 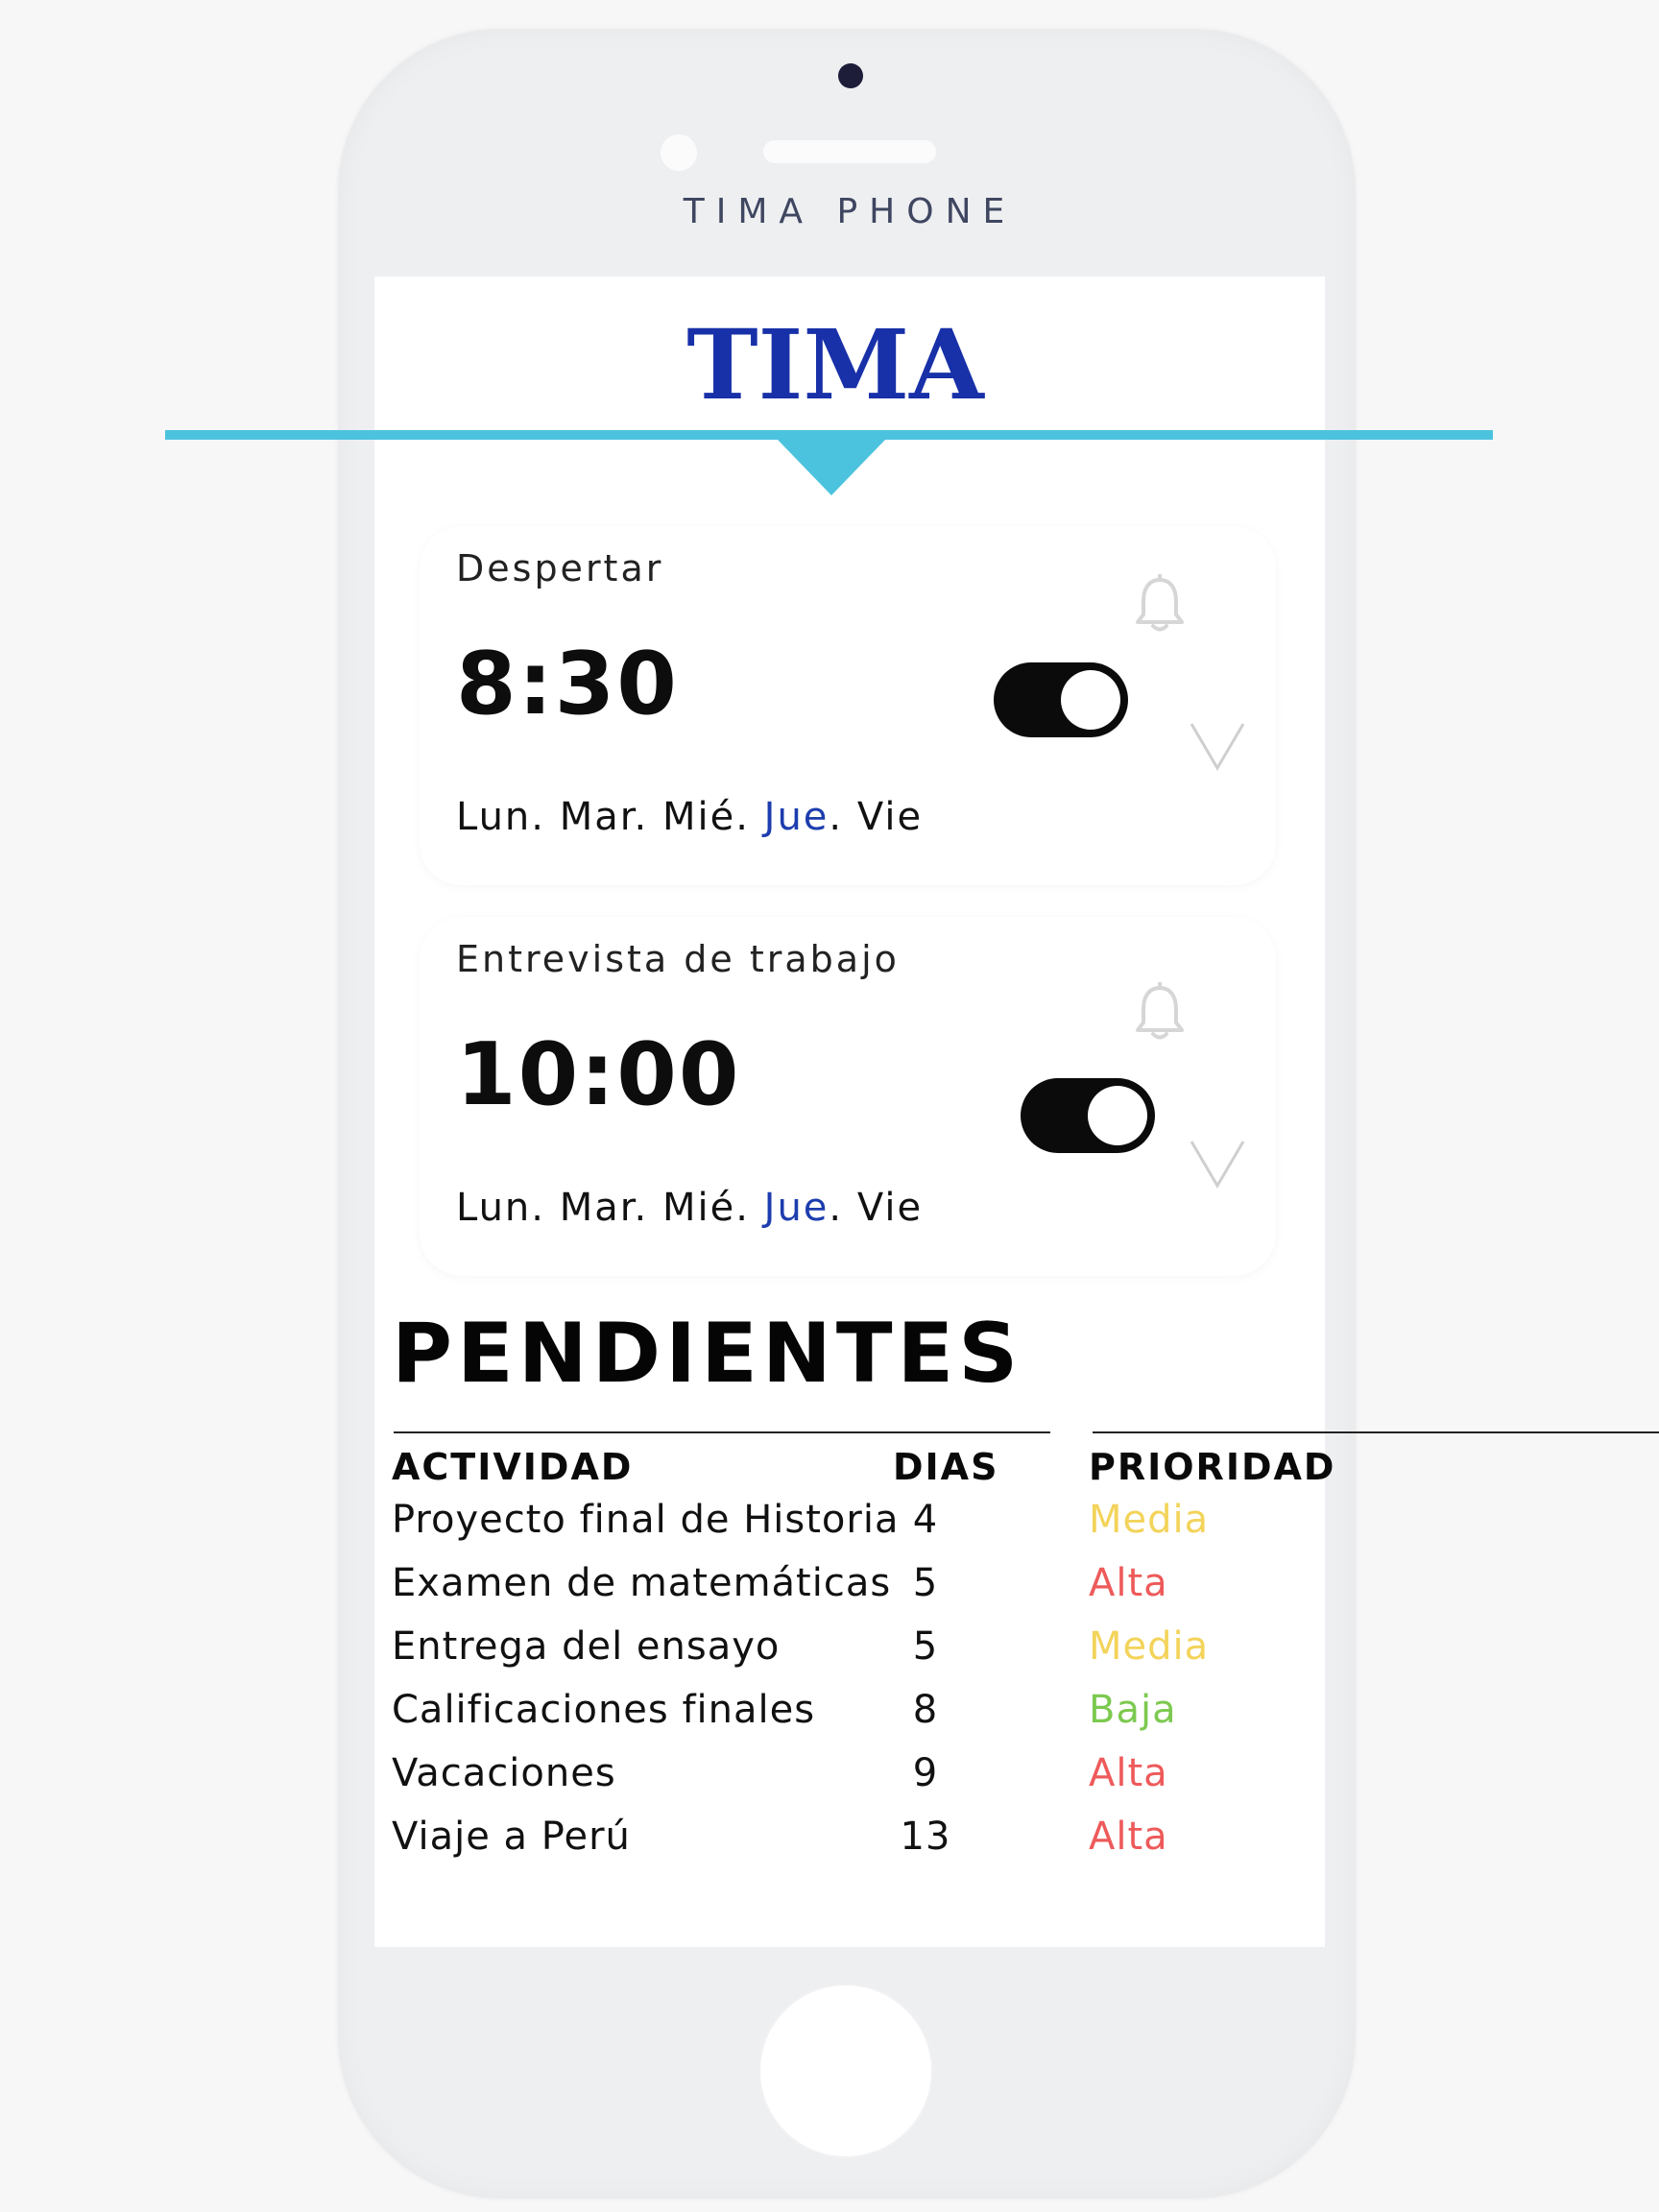 What do you see at coordinates (512, 1837) in the screenshot?
I see `row-activity: Viaje a Perú` at bounding box center [512, 1837].